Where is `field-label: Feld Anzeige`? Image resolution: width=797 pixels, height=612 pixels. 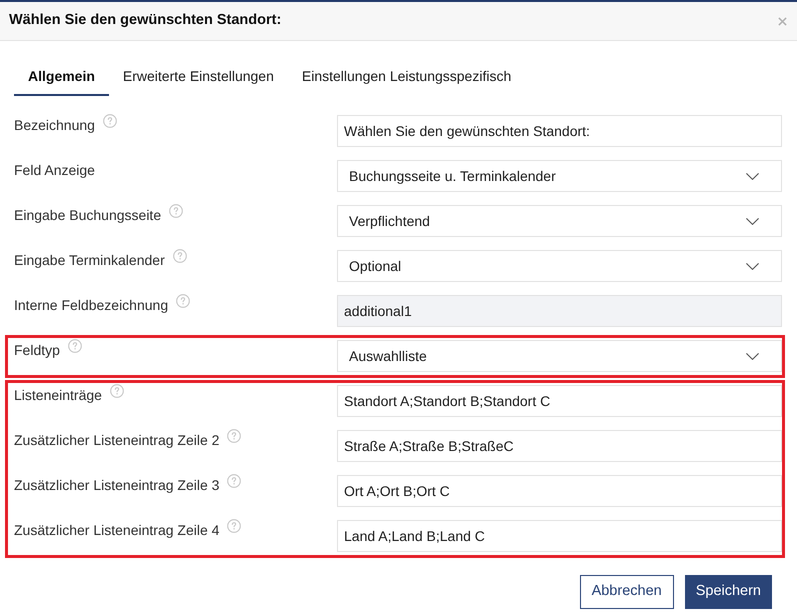 field-label: Feld Anzeige is located at coordinates (54, 170).